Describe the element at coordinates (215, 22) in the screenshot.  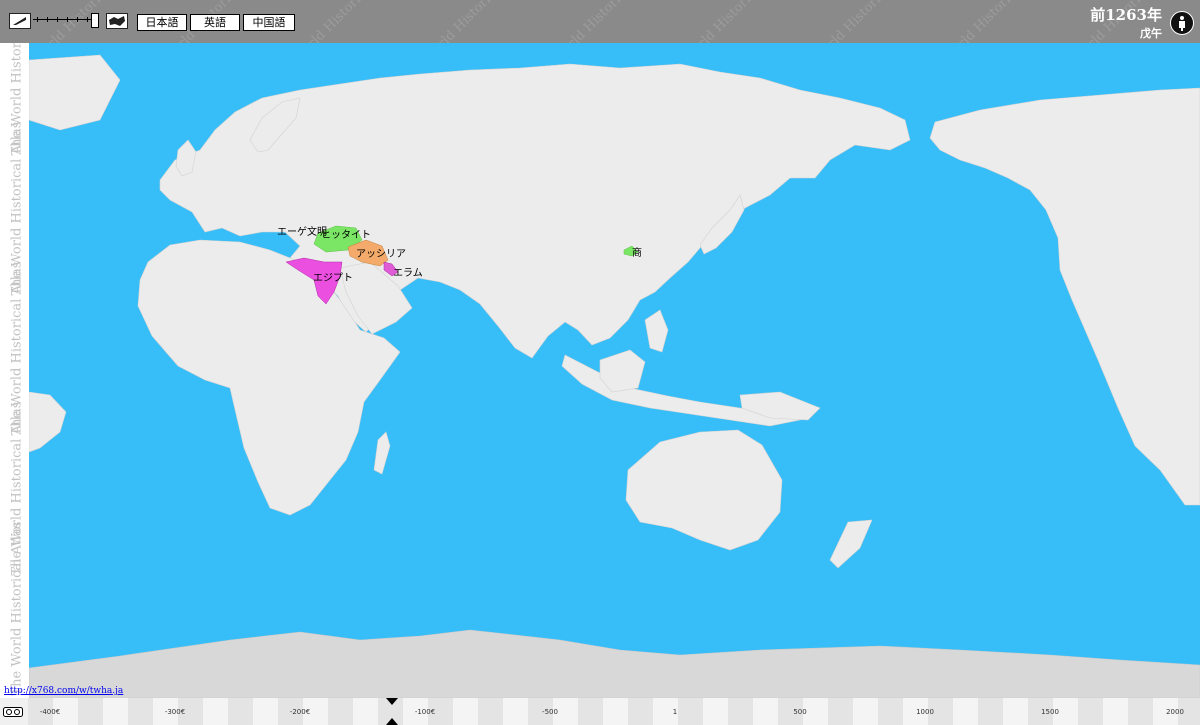
I see `lang-english-button: 英語` at that location.